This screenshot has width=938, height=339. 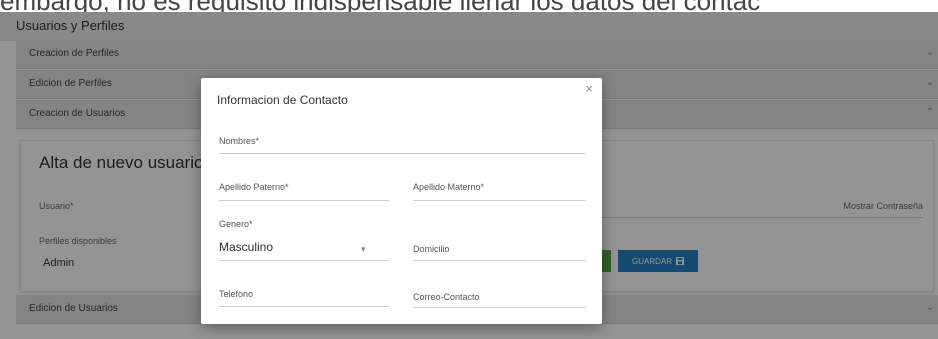 I want to click on close-icon: ×, so click(x=589, y=88).